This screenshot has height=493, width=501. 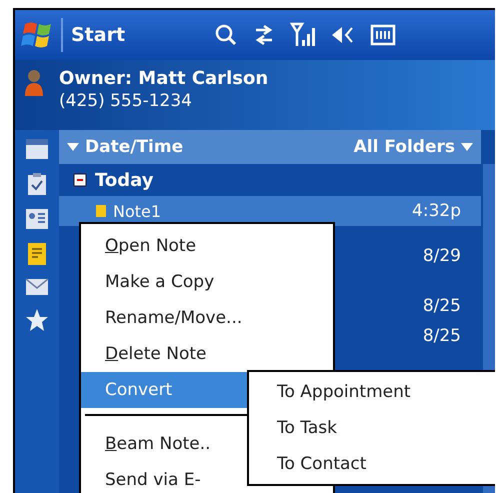 I want to click on contacts-card-icon, so click(x=37, y=219).